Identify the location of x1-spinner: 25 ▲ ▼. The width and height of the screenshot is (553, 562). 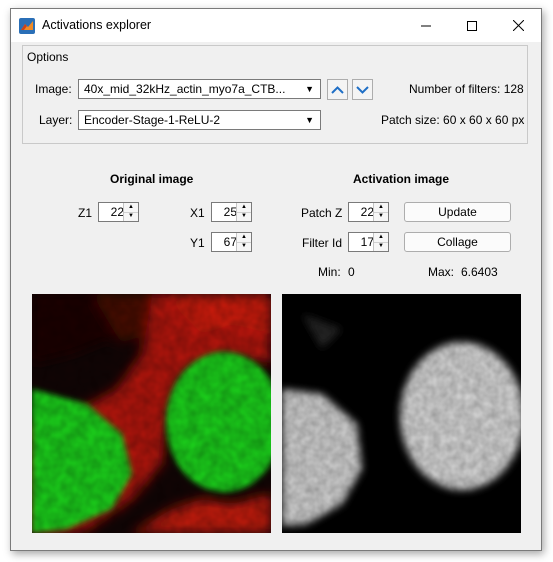
(231, 212).